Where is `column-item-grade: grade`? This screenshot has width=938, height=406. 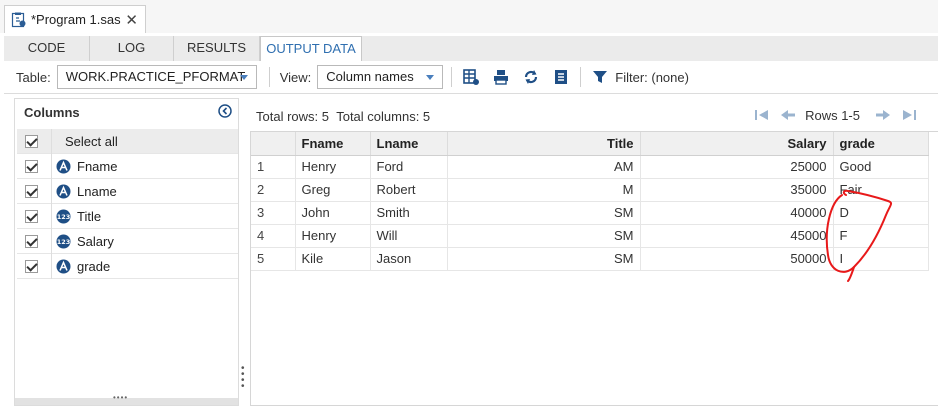 column-item-grade: grade is located at coordinates (127, 266).